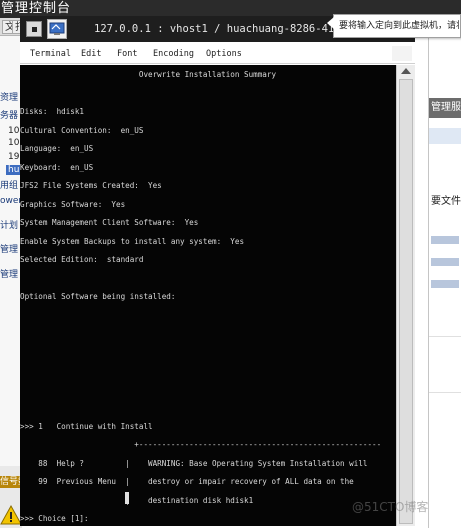 This screenshot has height=528, width=461. Describe the element at coordinates (57, 518) in the screenshot. I see `terminal-line: >>> Choice [1]:` at that location.